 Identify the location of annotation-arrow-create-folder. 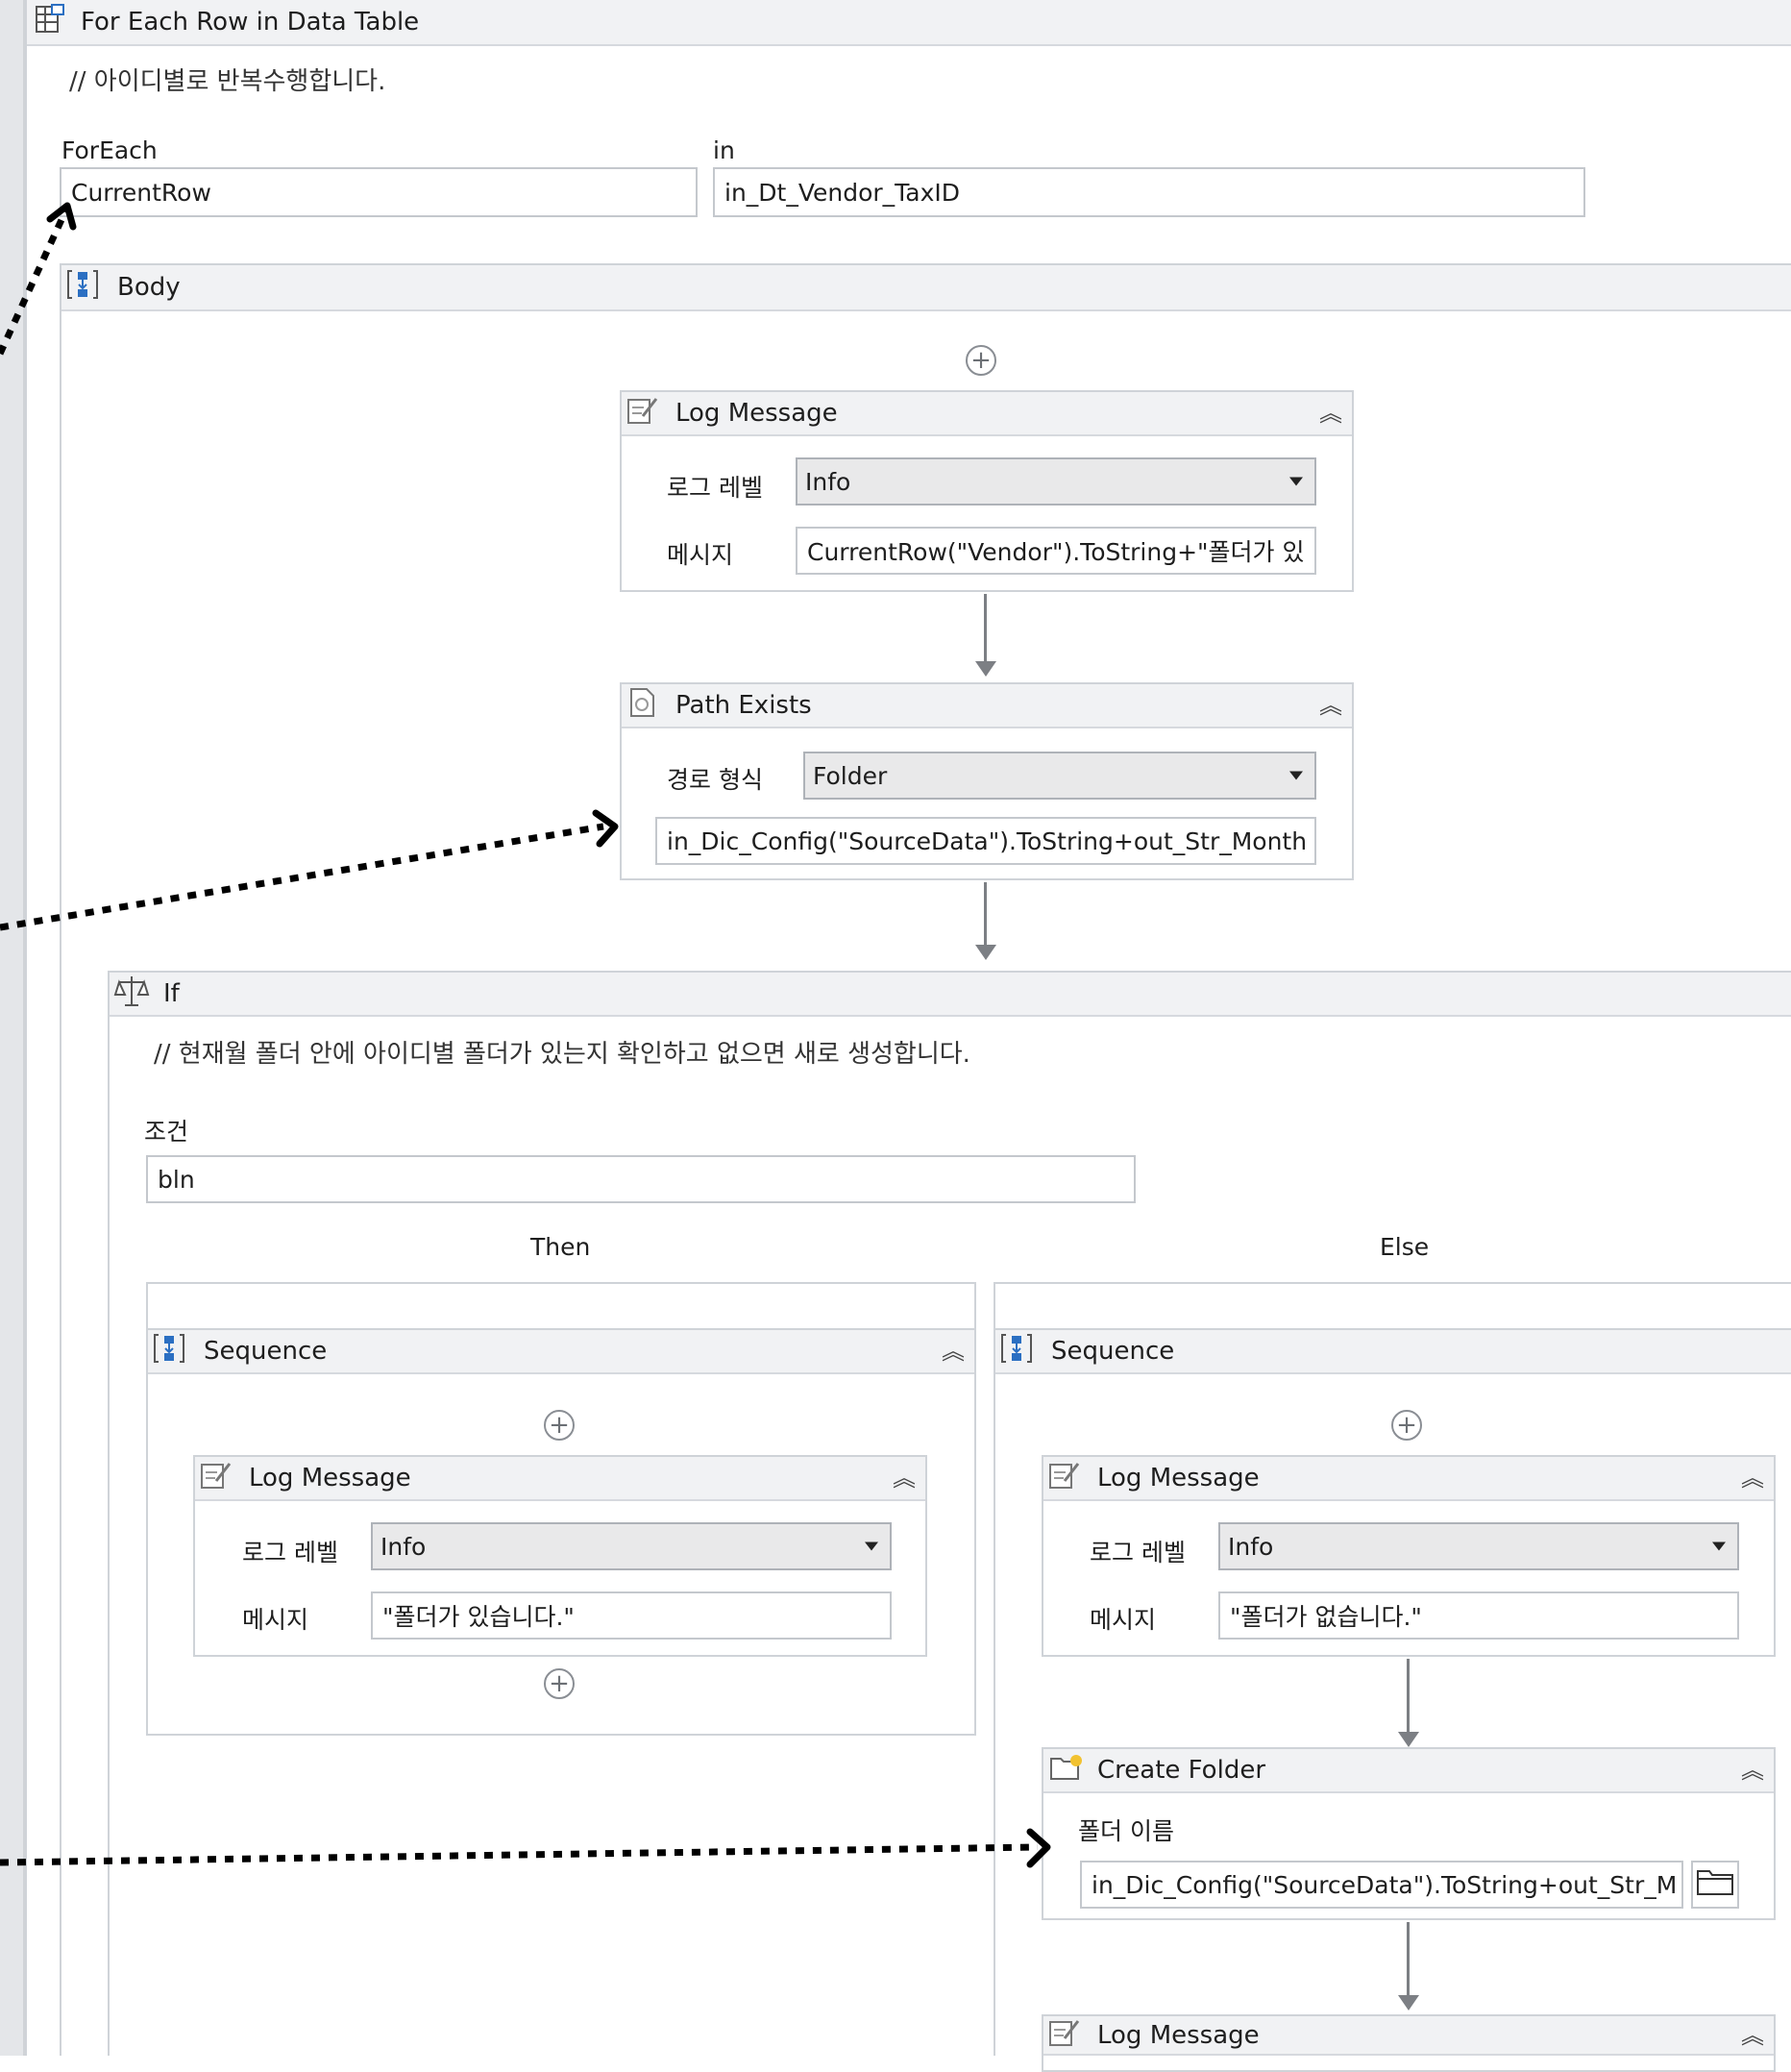
(519, 1854).